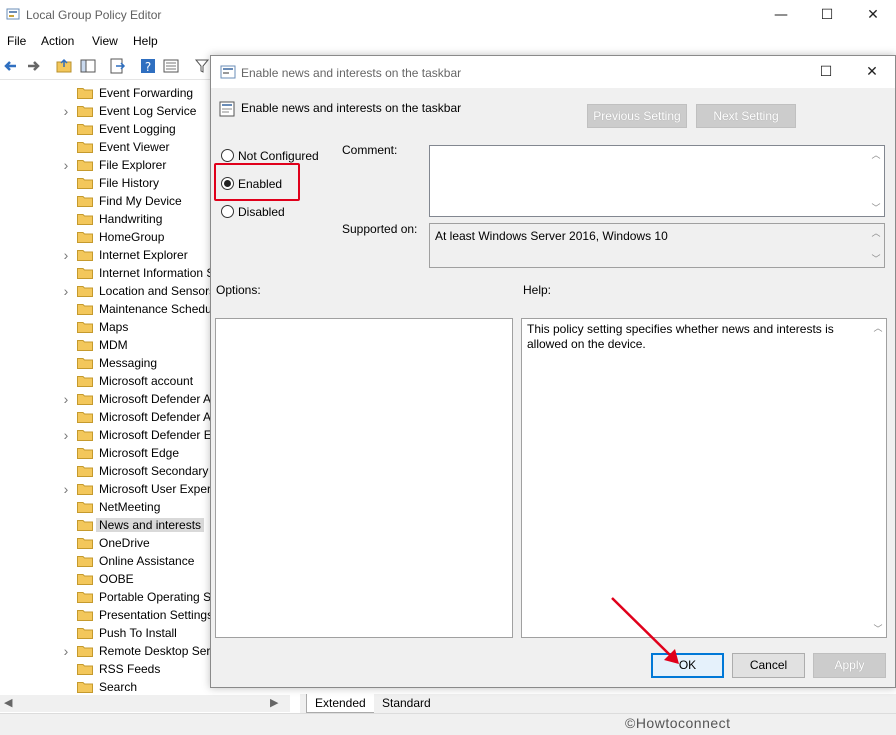  I want to click on tree-item-label: Online Assistance, so click(147, 561).